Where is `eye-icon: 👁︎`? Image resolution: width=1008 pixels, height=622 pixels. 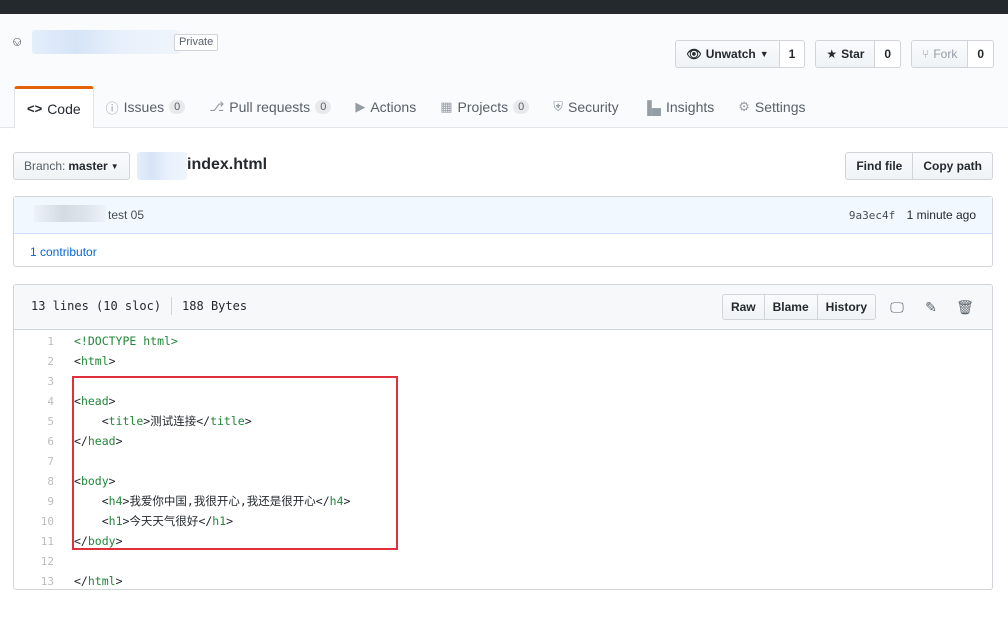 eye-icon: 👁︎ is located at coordinates (694, 54).